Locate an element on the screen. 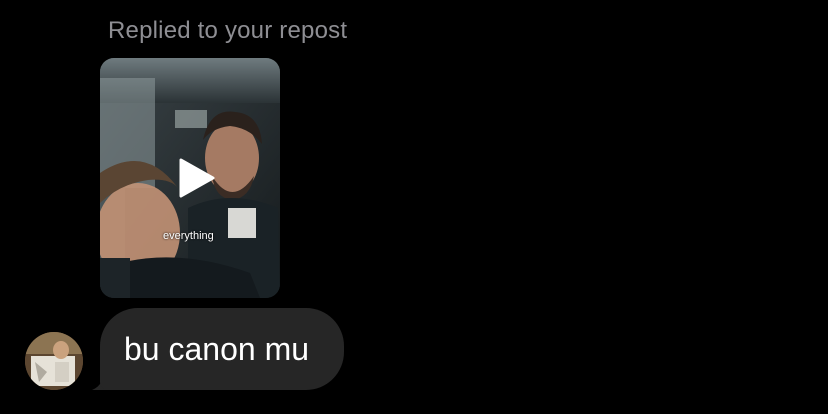  play-icon is located at coordinates (195, 178).